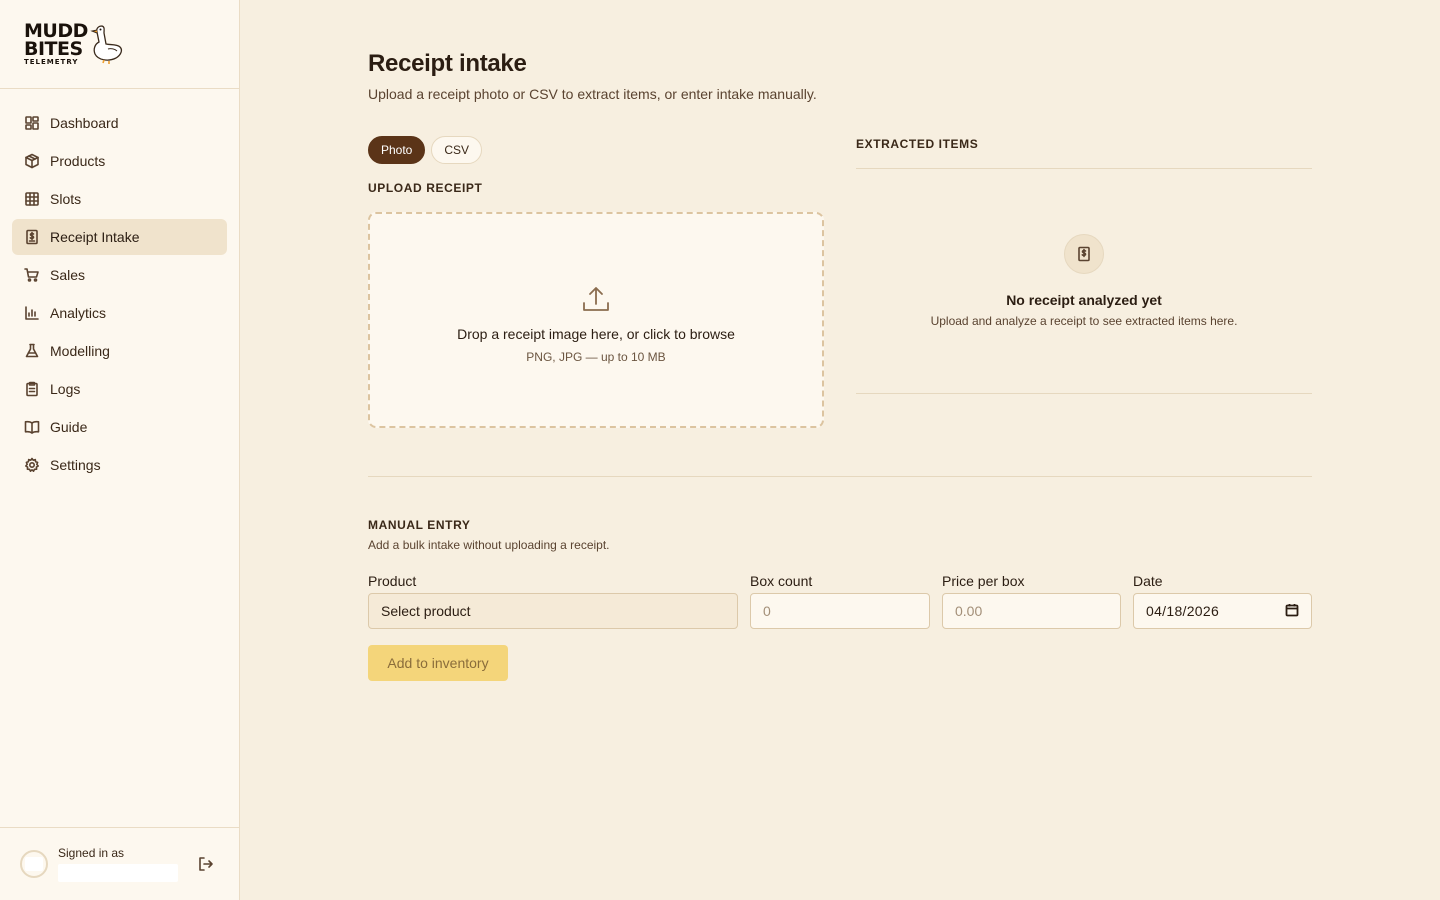 Image resolution: width=1440 pixels, height=900 pixels. Describe the element at coordinates (119, 351) in the screenshot. I see `sidebar-item-modelling: Modelling` at that location.